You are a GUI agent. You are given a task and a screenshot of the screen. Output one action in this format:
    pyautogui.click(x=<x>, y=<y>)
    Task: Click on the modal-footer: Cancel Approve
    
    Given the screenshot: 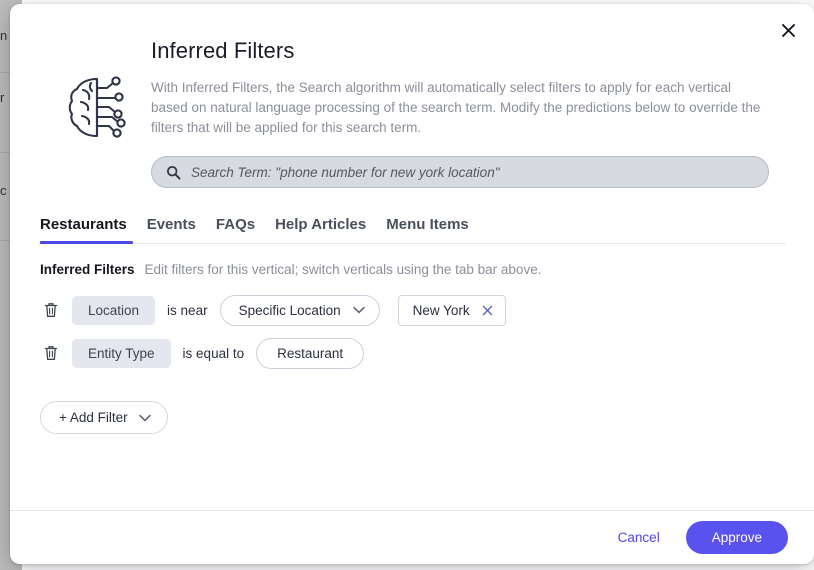 What is the action you would take?
    pyautogui.click(x=412, y=537)
    